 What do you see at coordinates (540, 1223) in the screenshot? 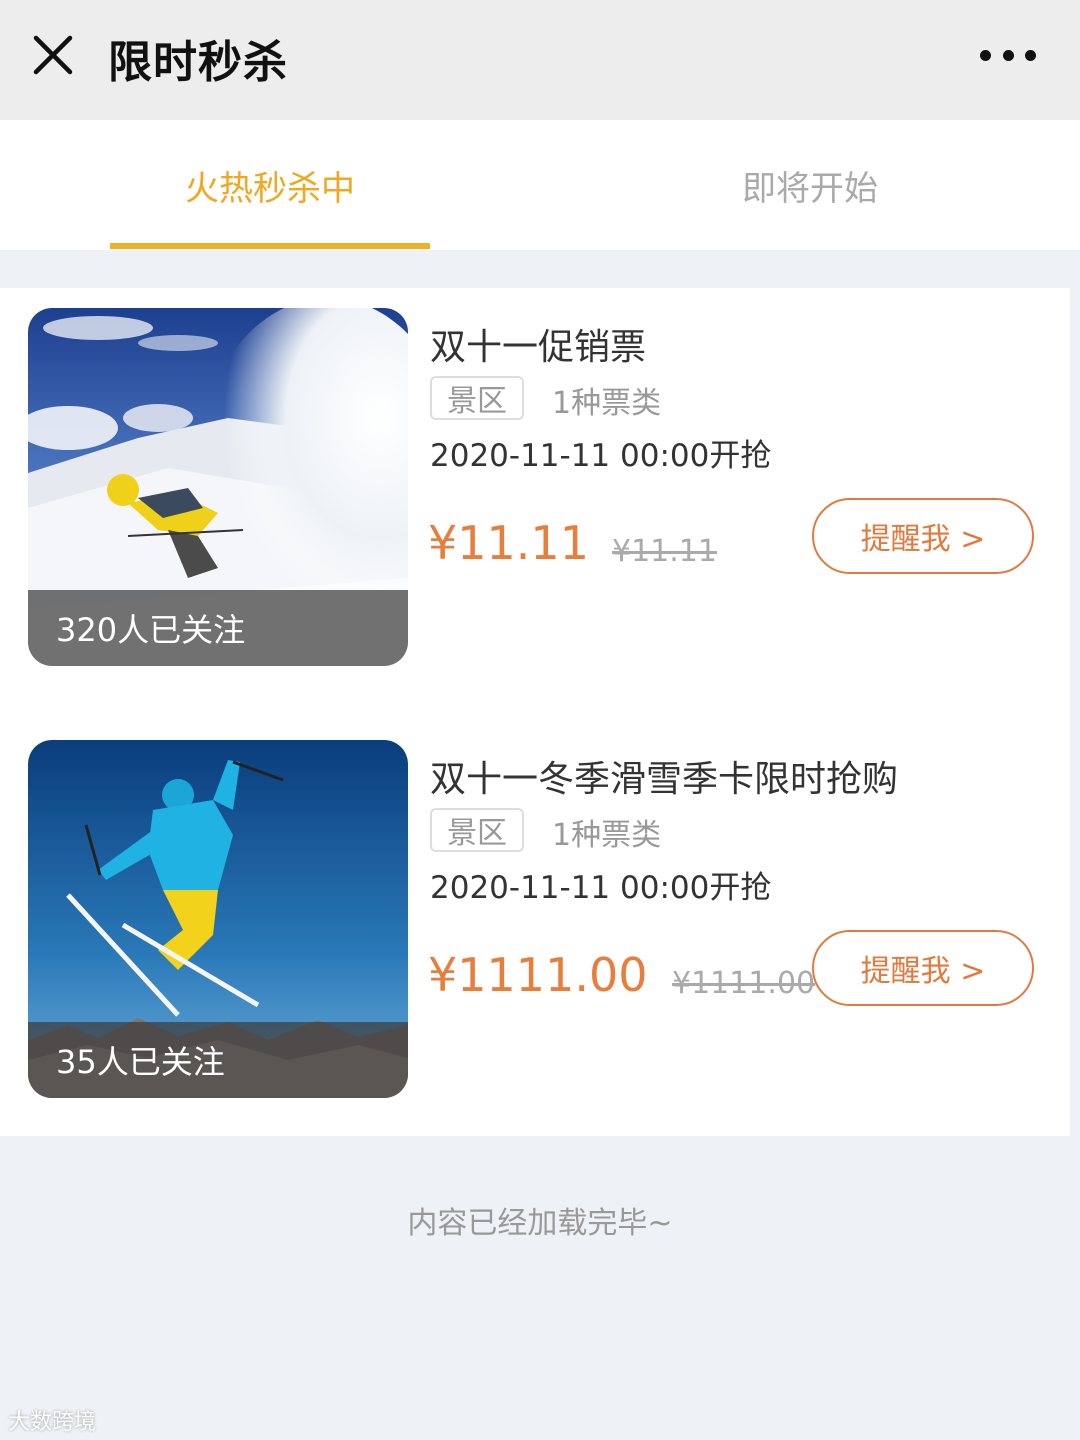
I see `load-complete-text: 内容已经加载完毕~` at bounding box center [540, 1223].